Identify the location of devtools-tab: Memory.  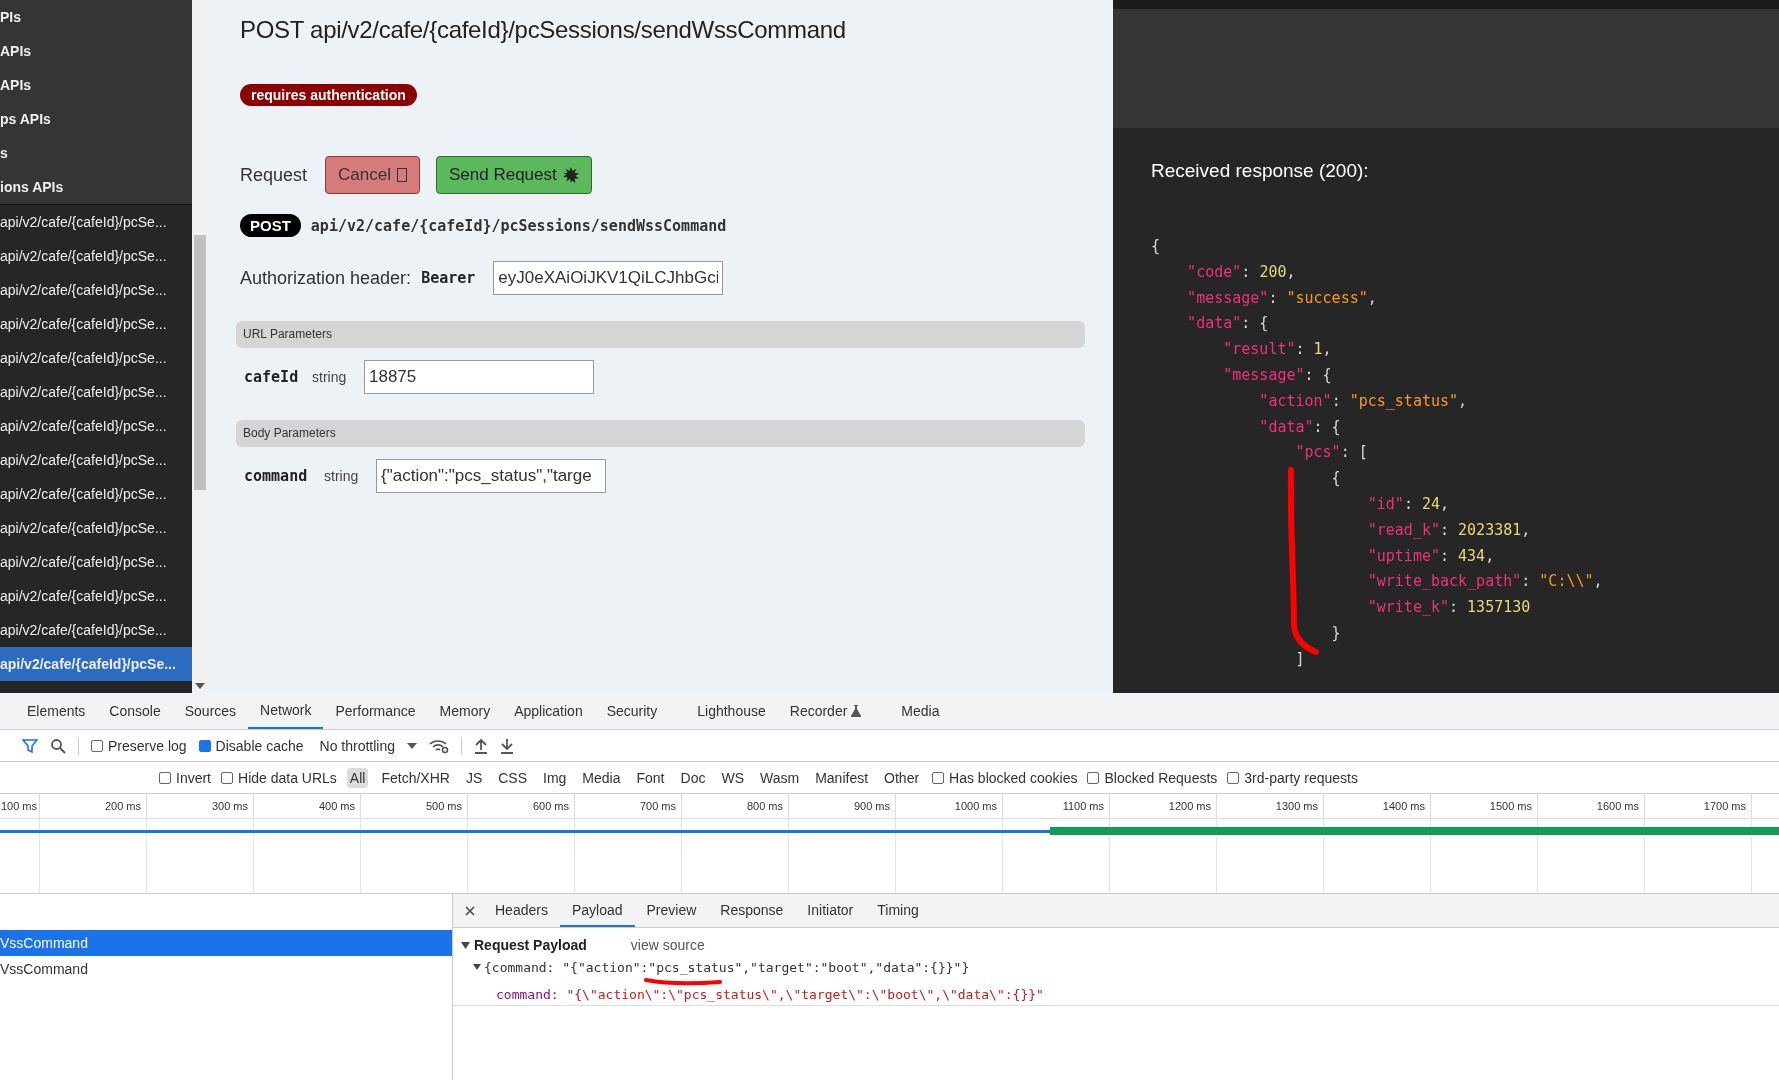
(465, 711).